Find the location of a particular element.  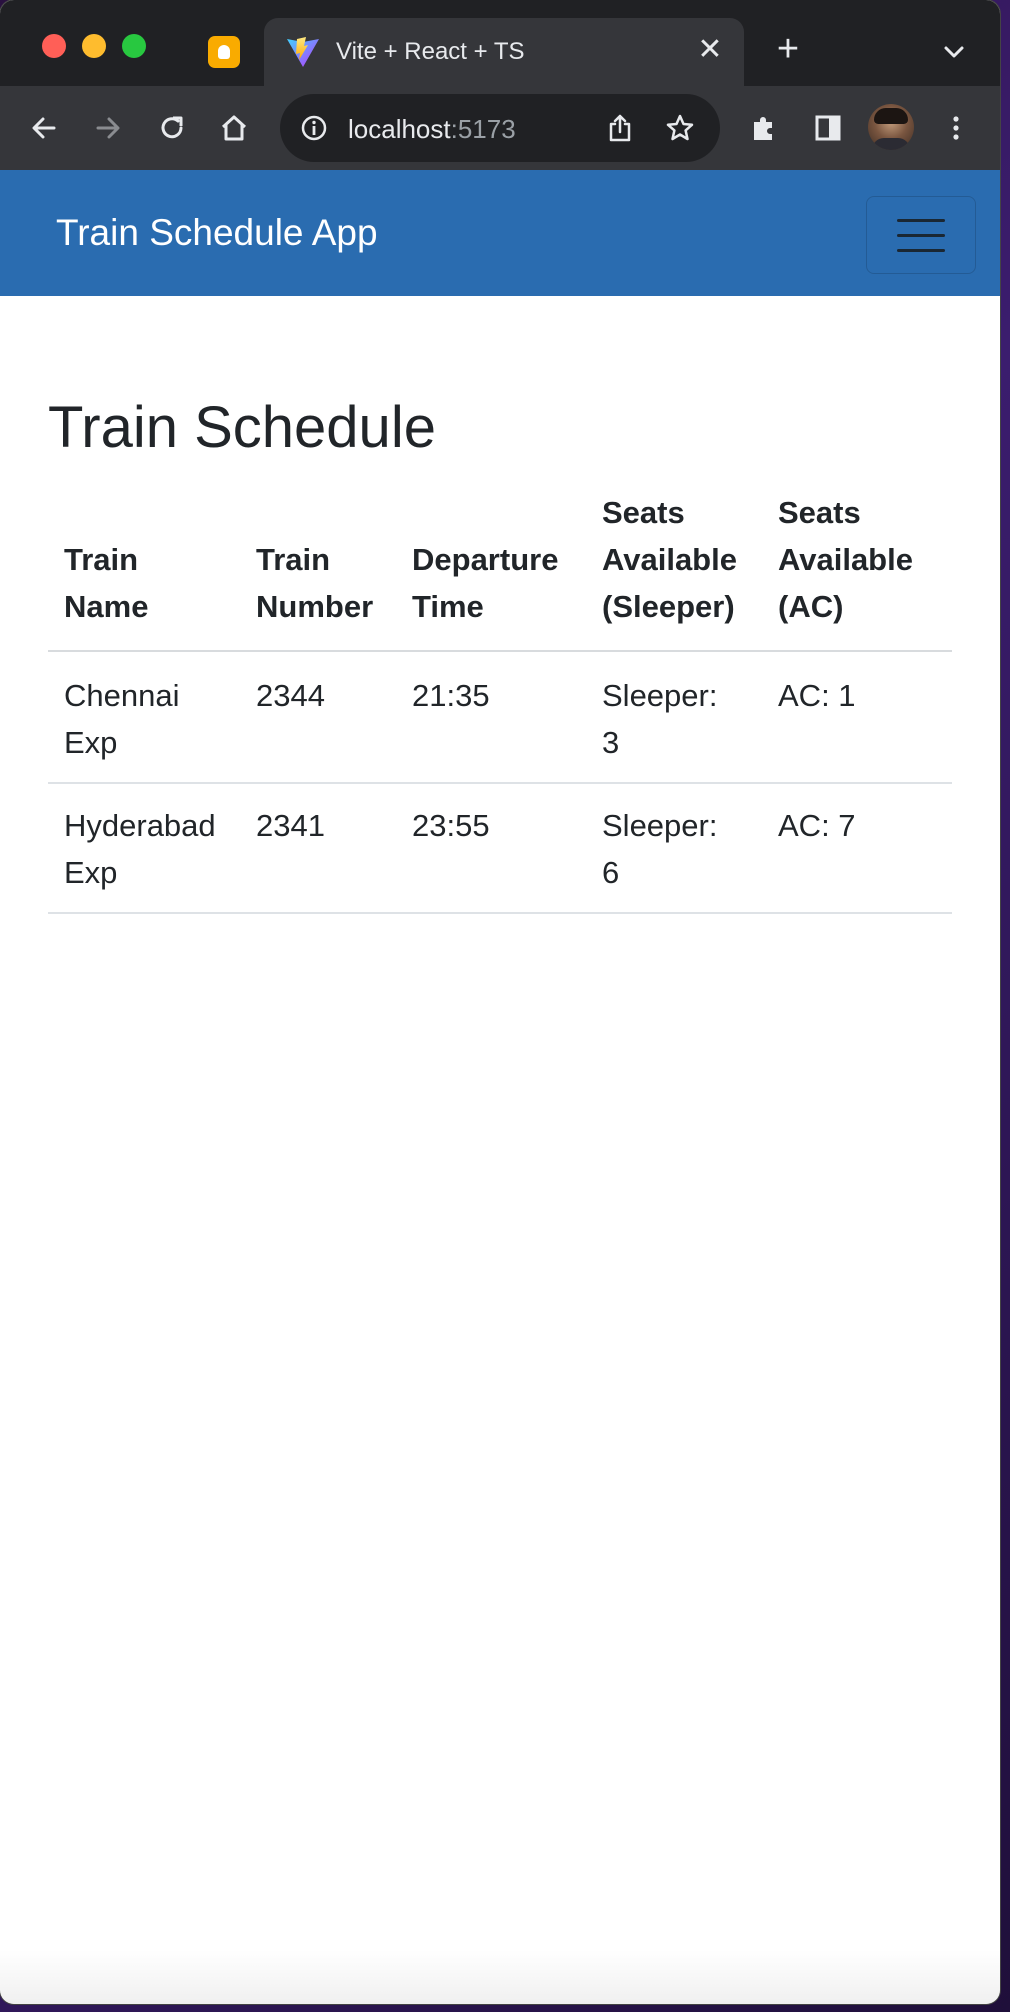

reload-button is located at coordinates (172, 128).